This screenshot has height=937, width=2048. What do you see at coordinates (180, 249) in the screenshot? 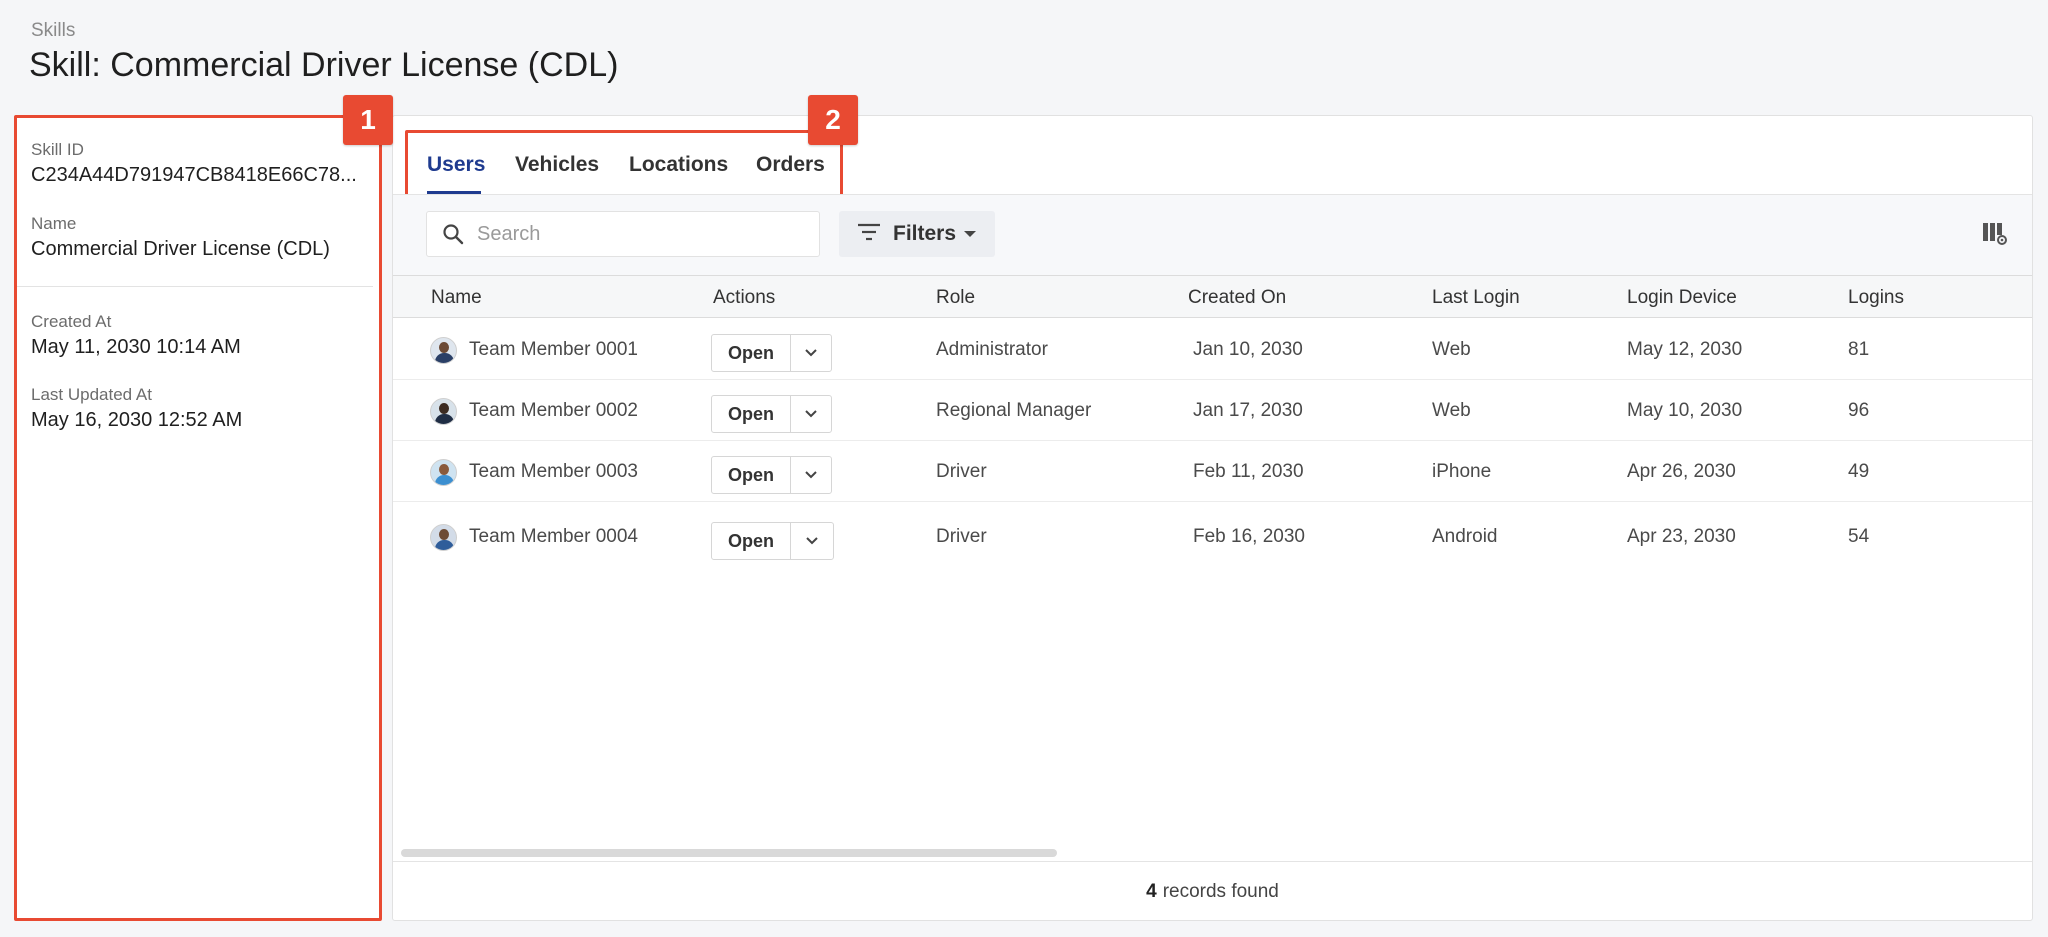
I see `skill-name-value: Commercial Driver License (CDL)` at bounding box center [180, 249].